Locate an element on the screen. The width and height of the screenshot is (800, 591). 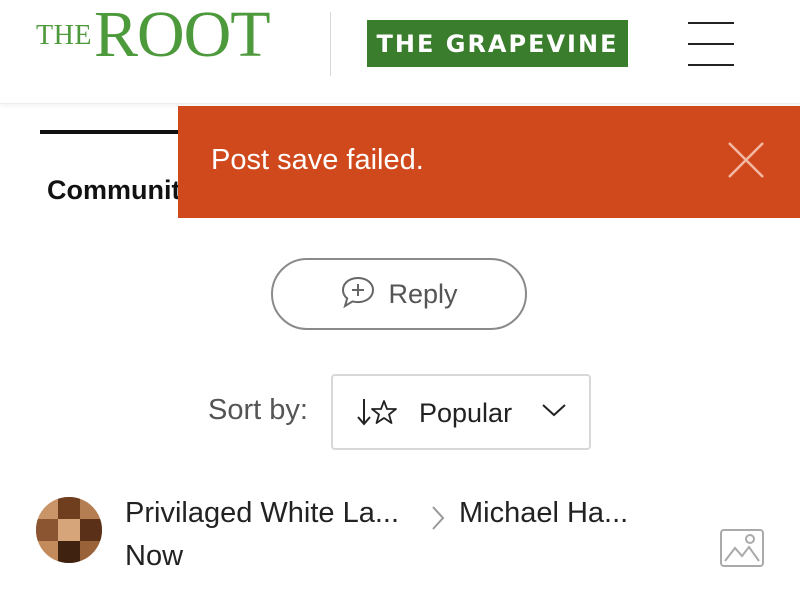
chevron-right-icon is located at coordinates (438, 520).